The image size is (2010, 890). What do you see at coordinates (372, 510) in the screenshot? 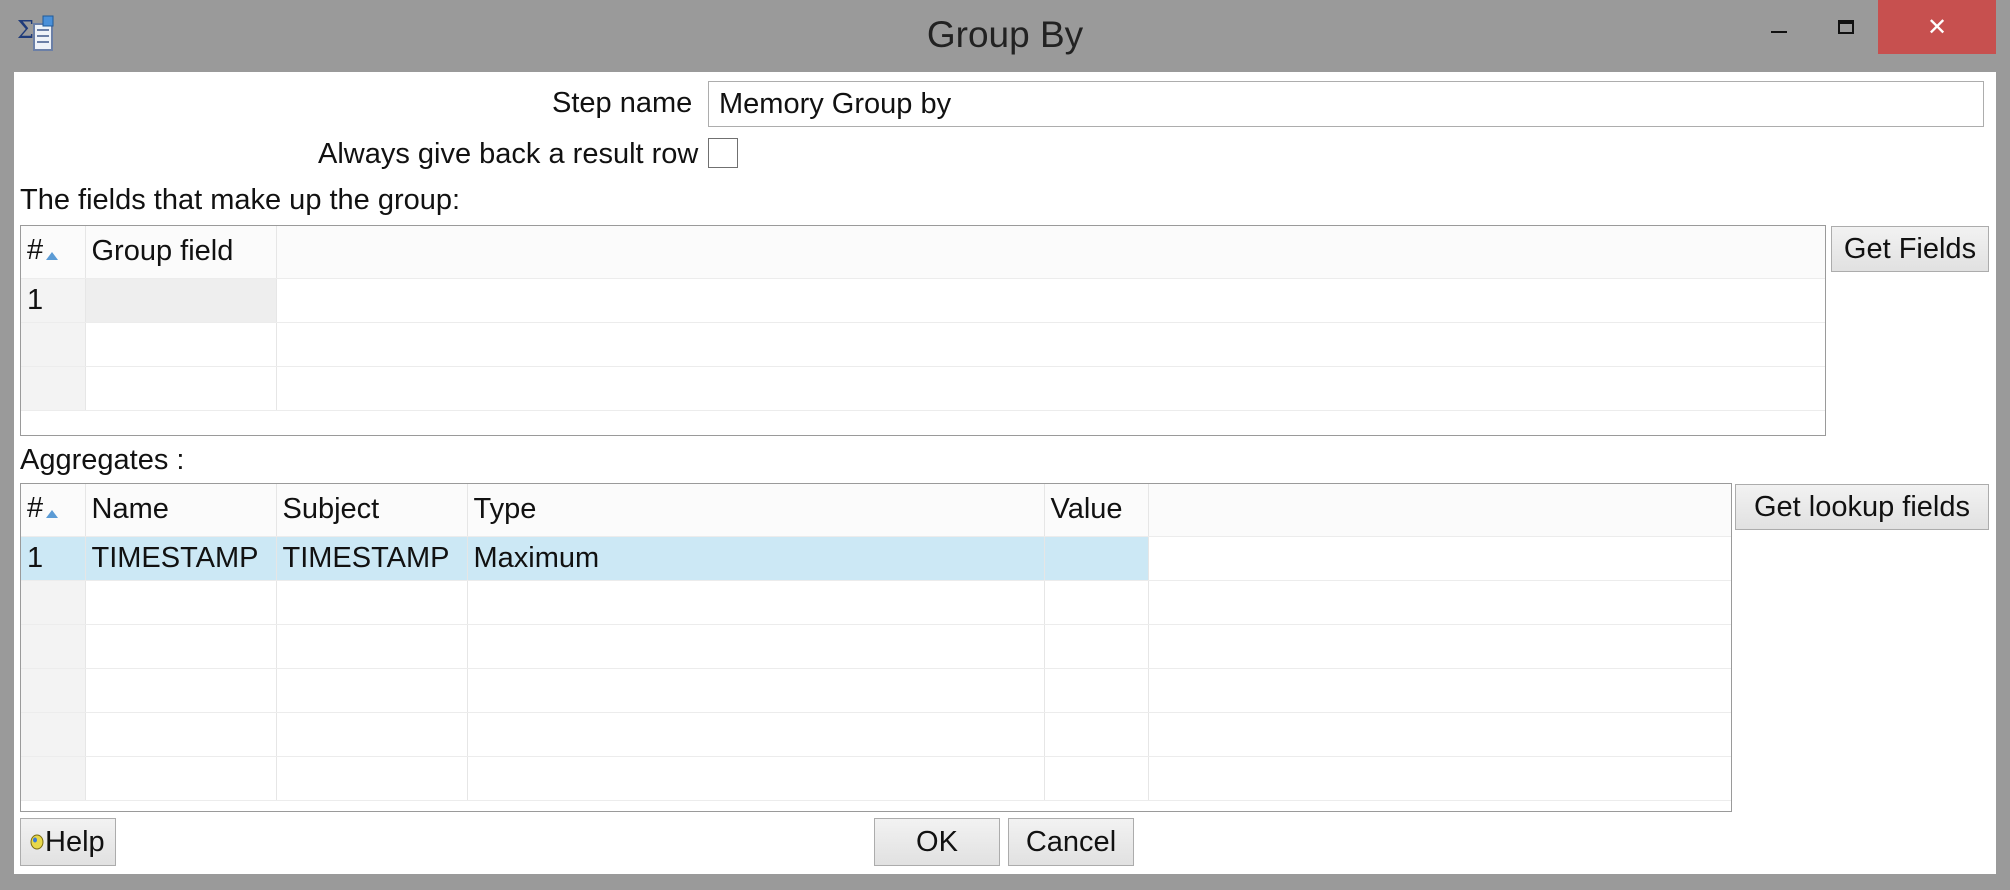
I see `column-header-subject: Subject` at bounding box center [372, 510].